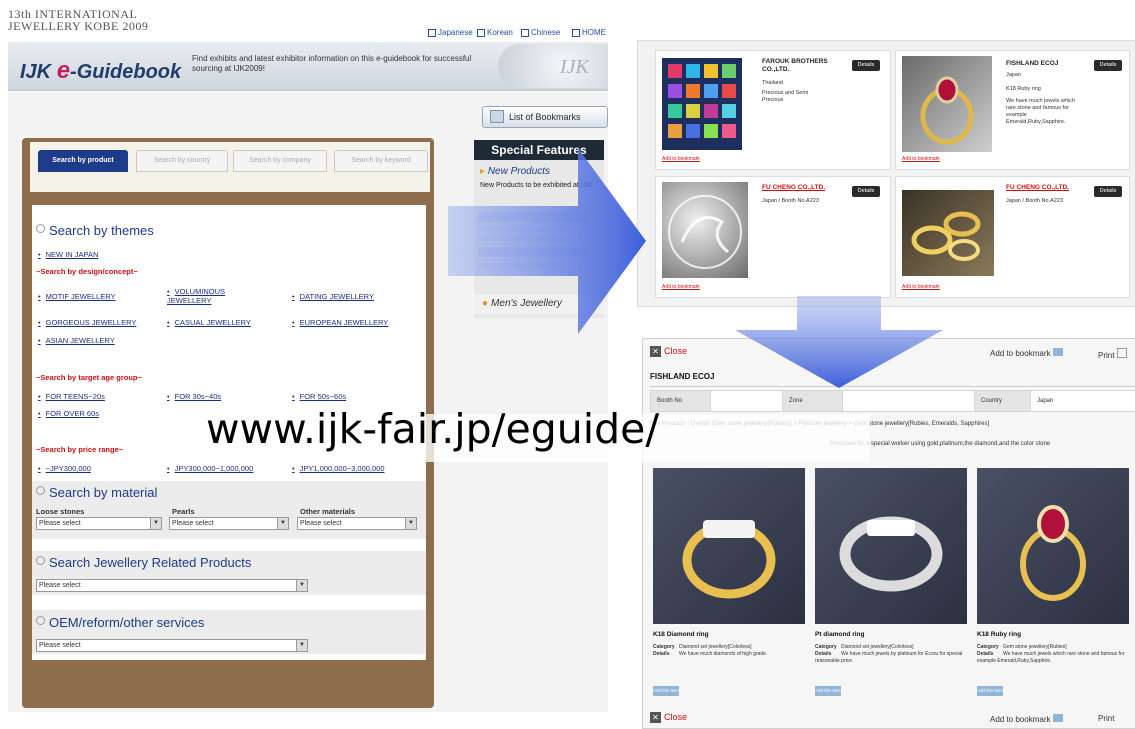 The width and height of the screenshot is (1135, 729). What do you see at coordinates (668, 717) in the screenshot?
I see `close-button-bottom: ✕ Close` at bounding box center [668, 717].